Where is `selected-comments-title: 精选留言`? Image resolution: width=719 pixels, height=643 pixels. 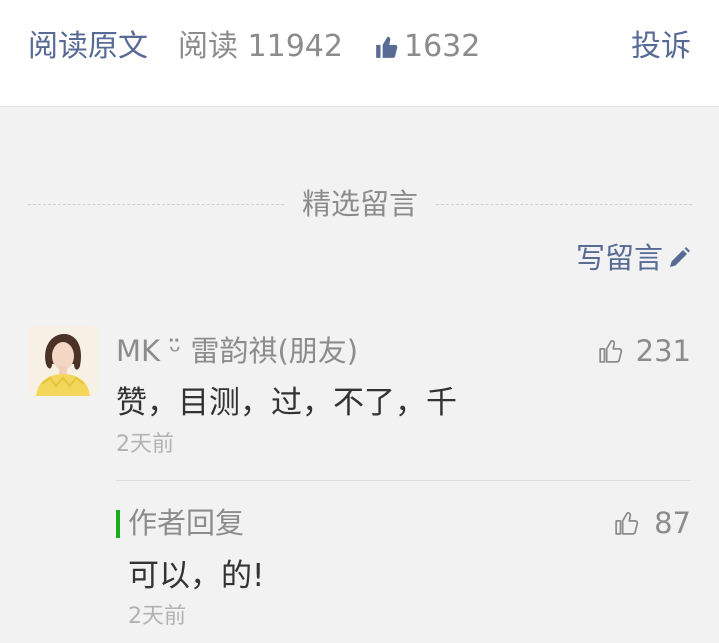
selected-comments-title: 精选留言 is located at coordinates (360, 204).